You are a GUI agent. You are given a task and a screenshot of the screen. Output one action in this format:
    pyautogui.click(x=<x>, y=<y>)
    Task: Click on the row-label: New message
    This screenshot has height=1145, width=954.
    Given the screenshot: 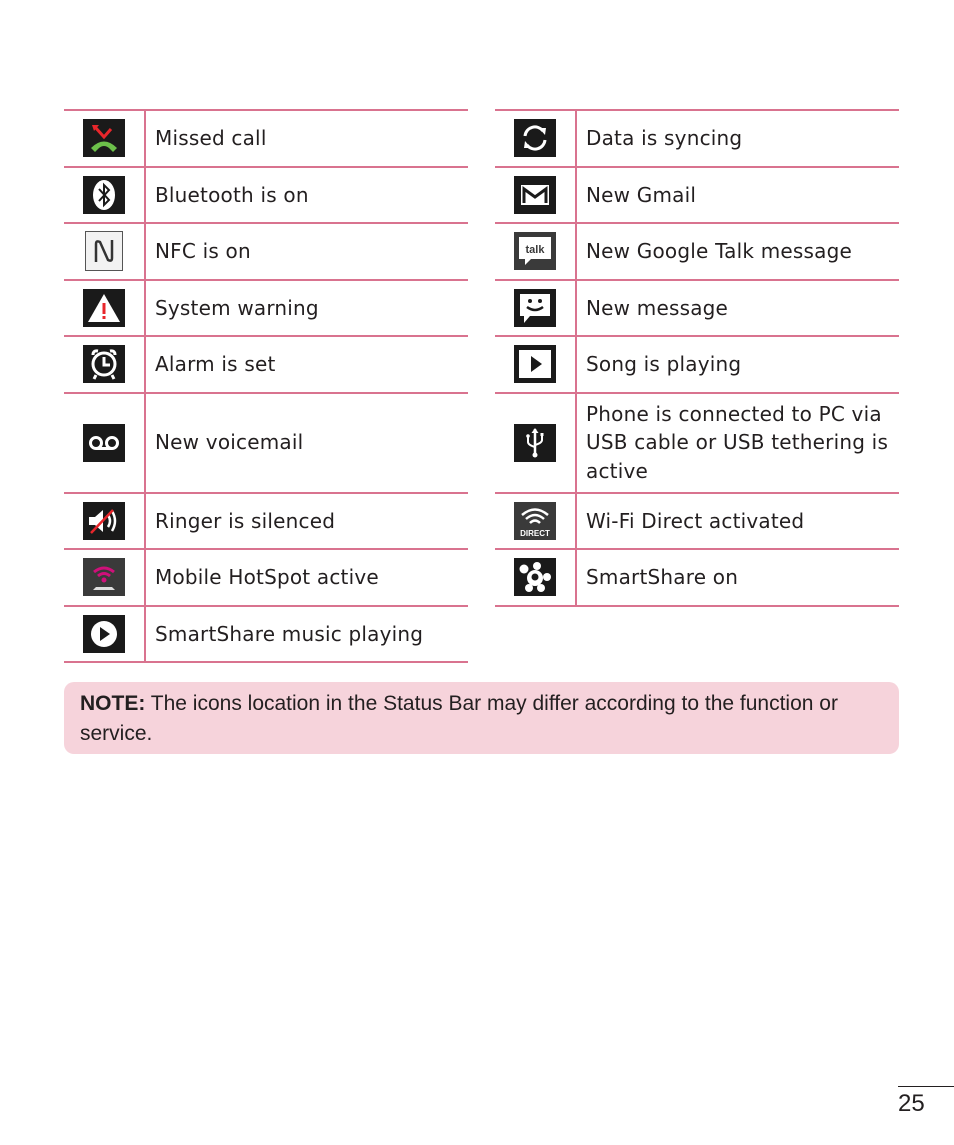 What is the action you would take?
    pyautogui.click(x=657, y=307)
    